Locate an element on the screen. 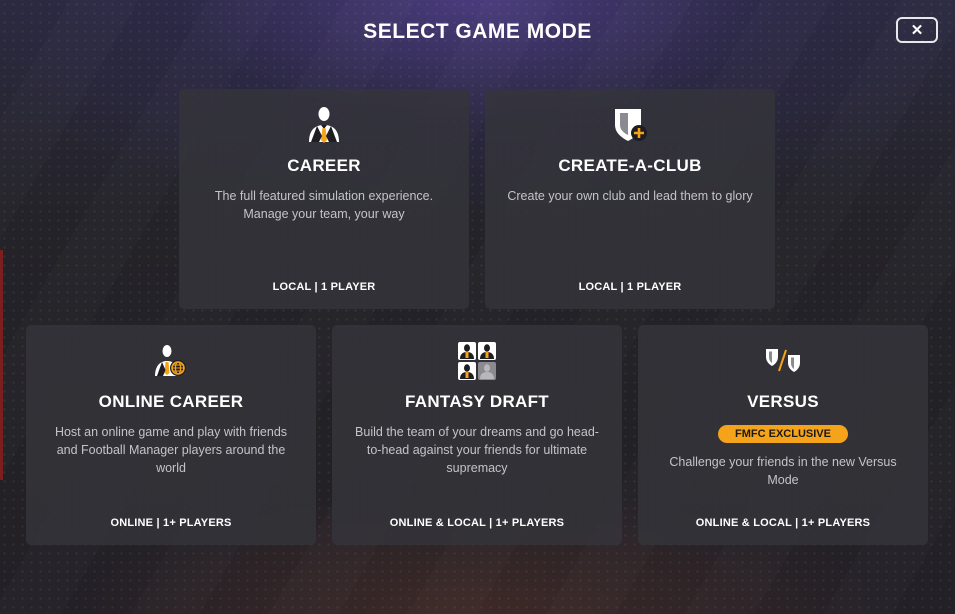  exclusive-badge: FMFC EXCLUSIVE is located at coordinates (783, 434).